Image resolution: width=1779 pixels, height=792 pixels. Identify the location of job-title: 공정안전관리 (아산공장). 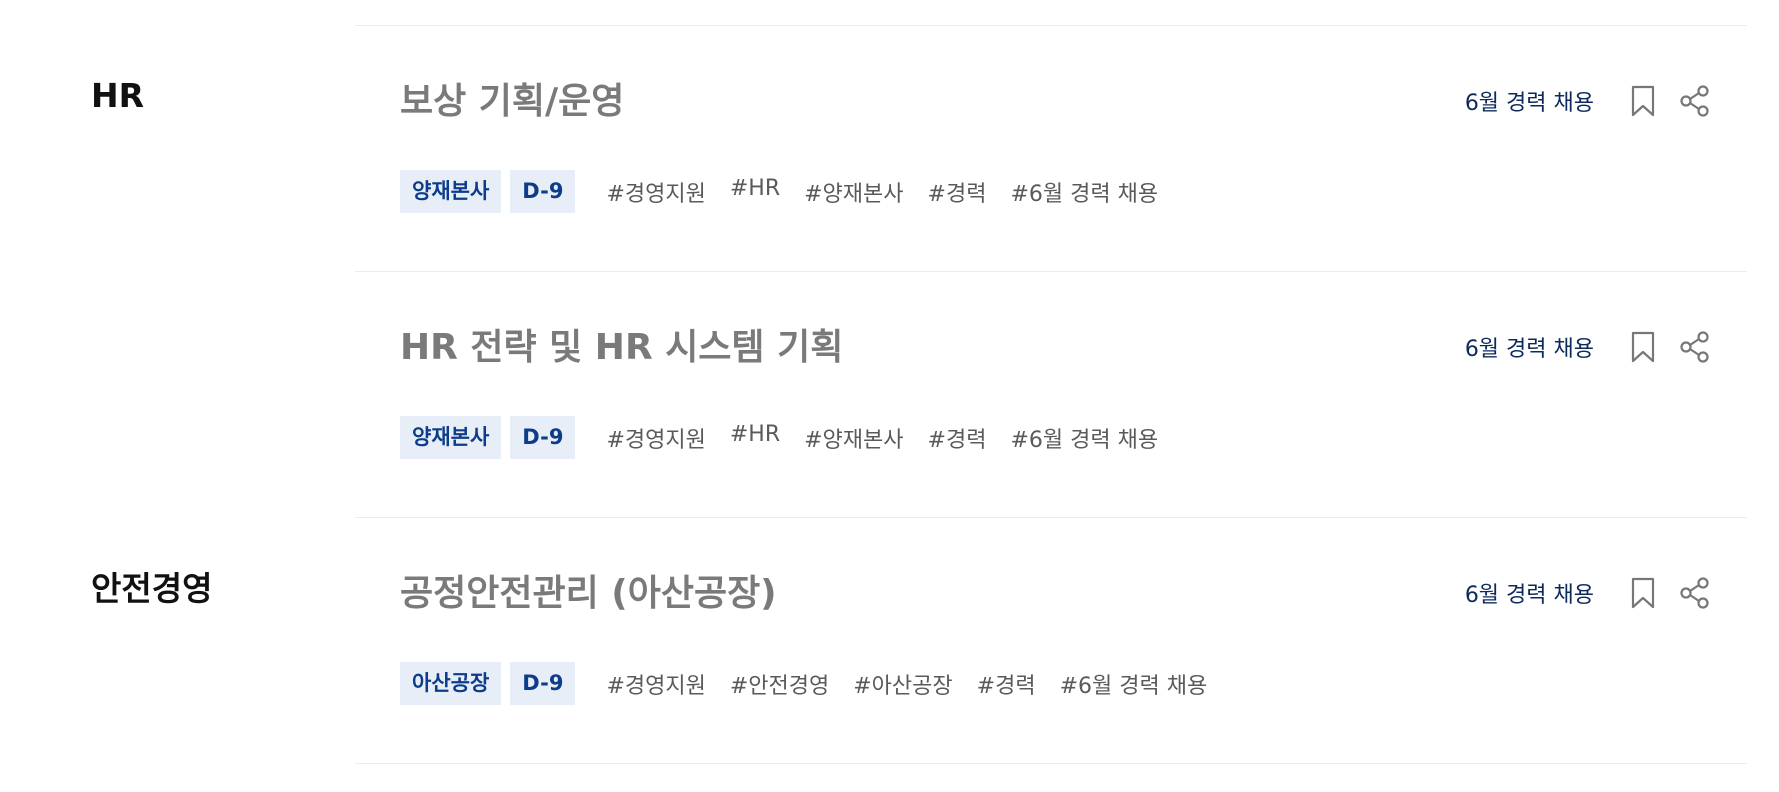
(588, 593).